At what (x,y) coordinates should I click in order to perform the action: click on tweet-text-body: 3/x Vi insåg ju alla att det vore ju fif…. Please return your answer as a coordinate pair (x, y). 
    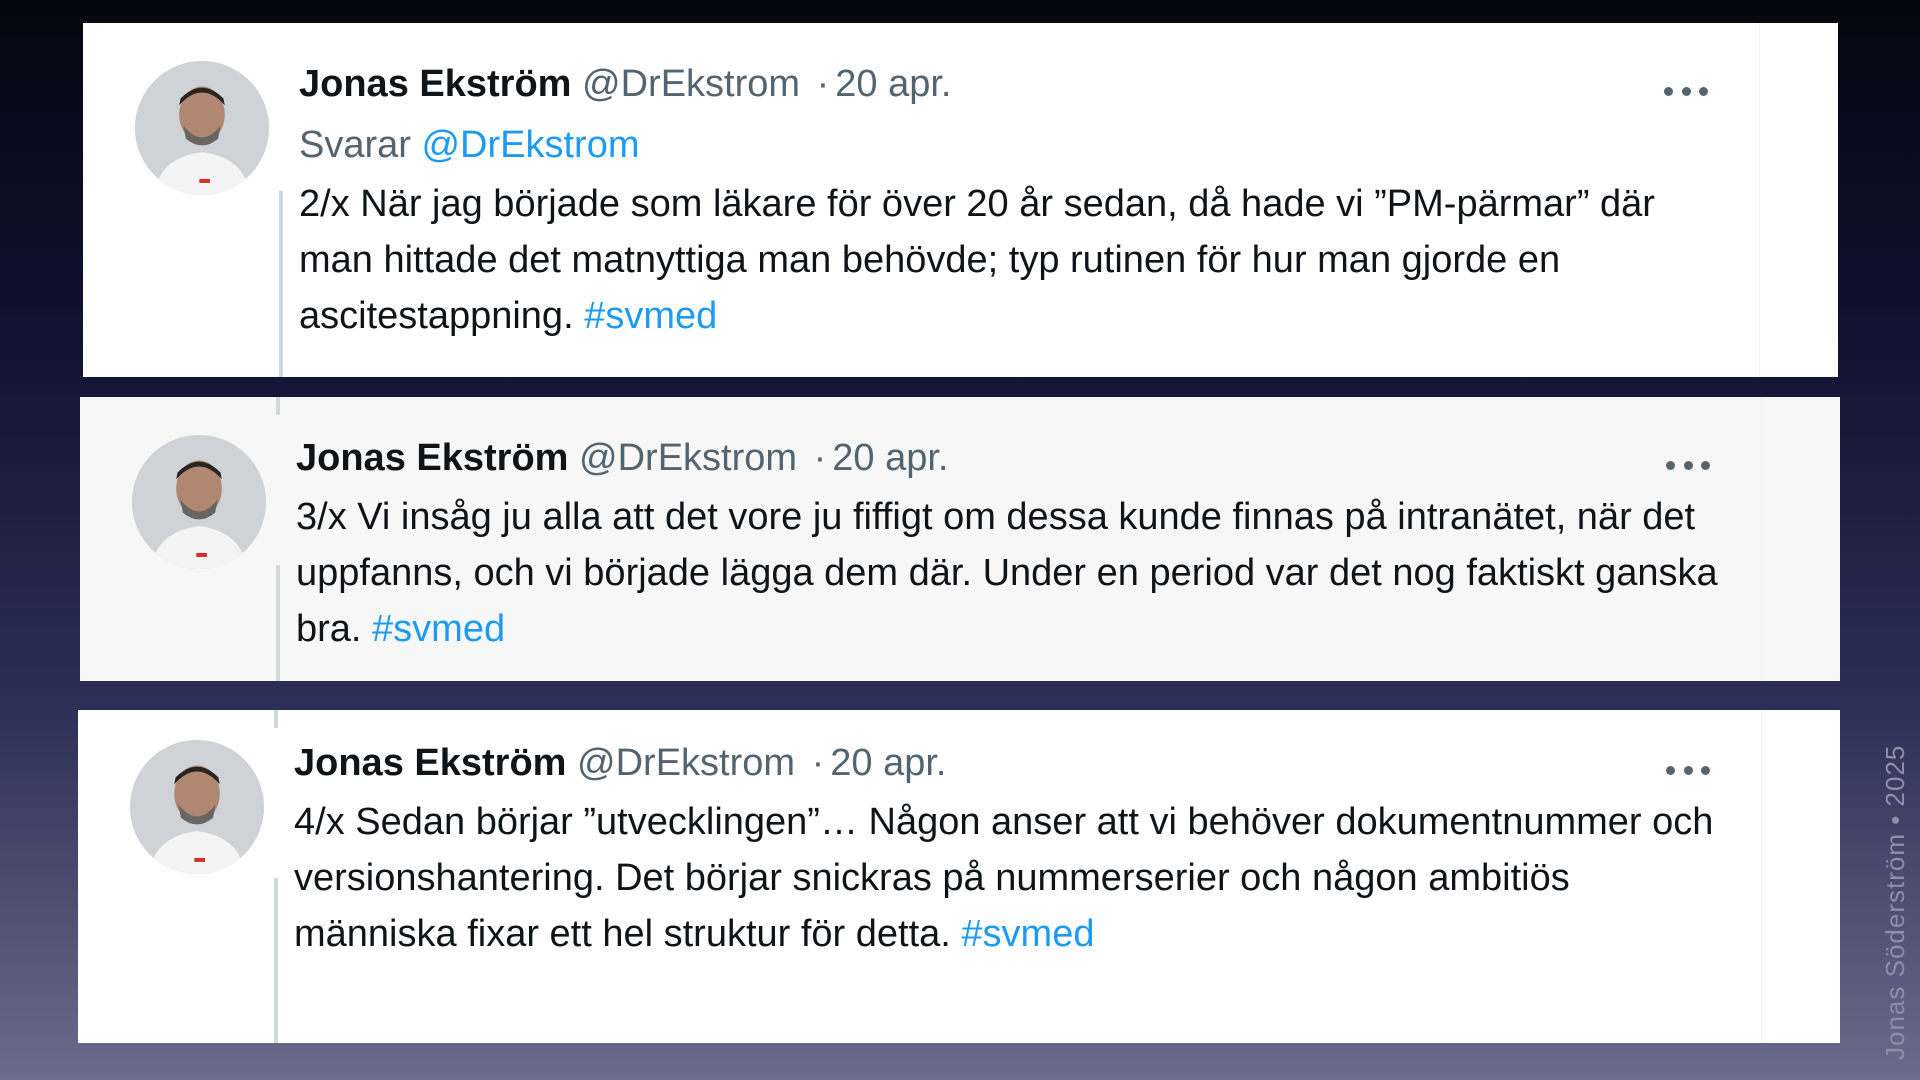
    Looking at the image, I should click on (1007, 573).